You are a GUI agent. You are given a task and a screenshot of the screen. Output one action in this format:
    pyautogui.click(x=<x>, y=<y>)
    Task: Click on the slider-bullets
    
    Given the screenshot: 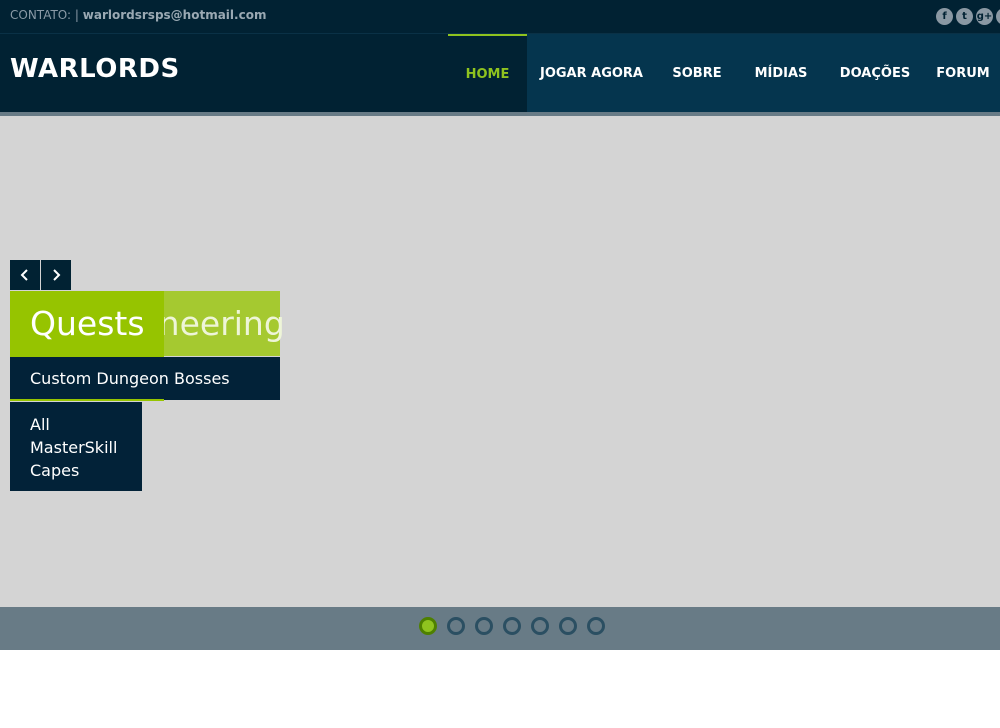 What is the action you would take?
    pyautogui.click(x=512, y=626)
    